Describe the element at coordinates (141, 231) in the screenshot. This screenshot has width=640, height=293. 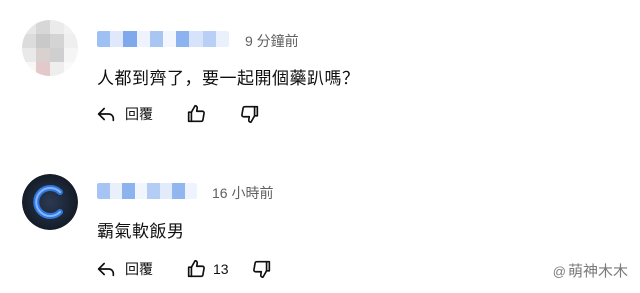
I see `comment-text: 霸氣軟飯男` at that location.